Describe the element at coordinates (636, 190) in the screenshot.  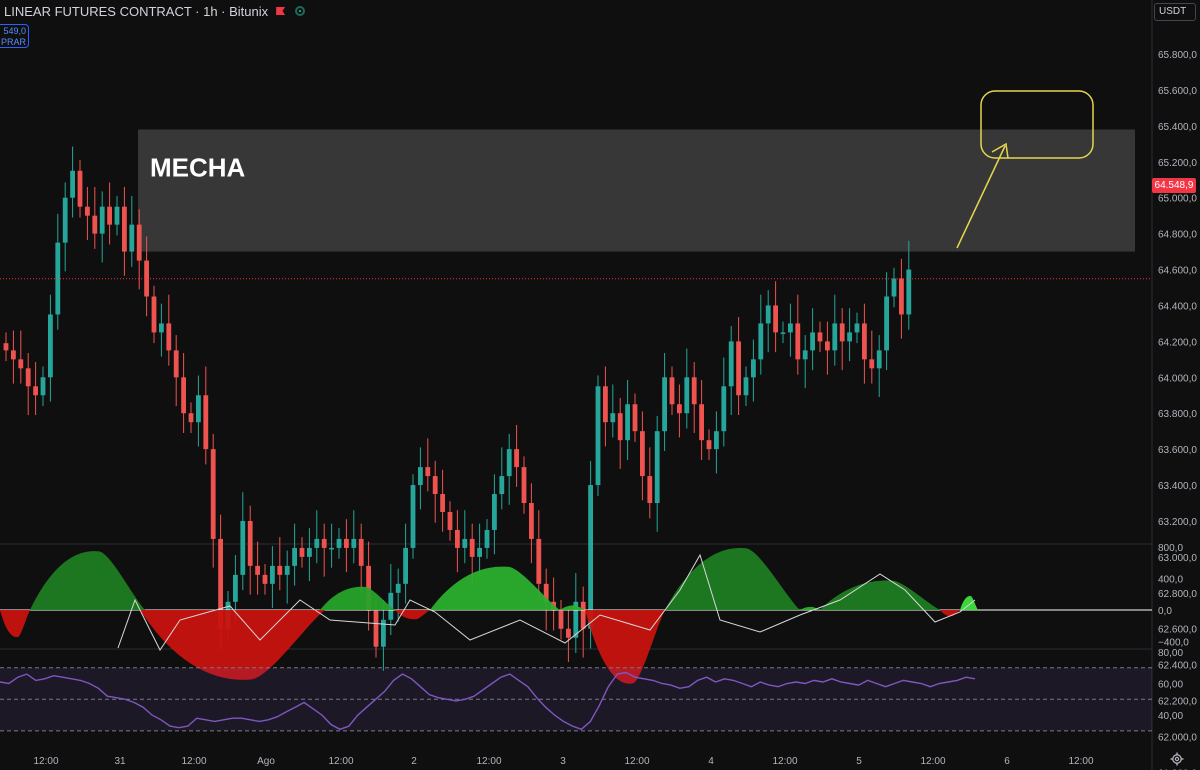
I see `mecha-zone` at that location.